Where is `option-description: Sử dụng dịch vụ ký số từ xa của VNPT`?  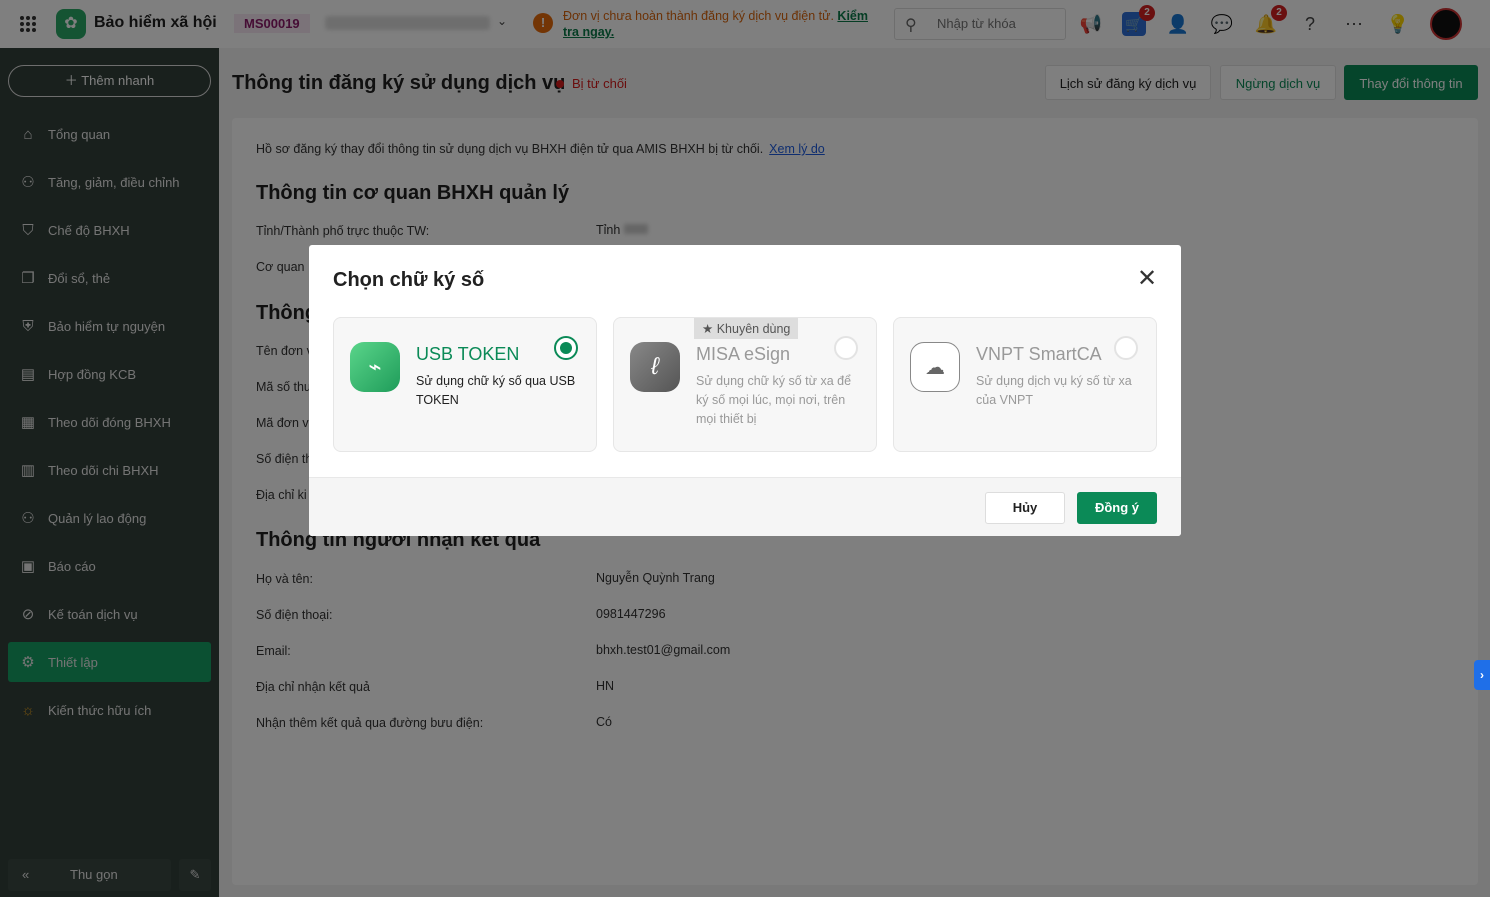 option-description: Sử dụng dịch vụ ký số từ xa của VNPT is located at coordinates (1054, 390).